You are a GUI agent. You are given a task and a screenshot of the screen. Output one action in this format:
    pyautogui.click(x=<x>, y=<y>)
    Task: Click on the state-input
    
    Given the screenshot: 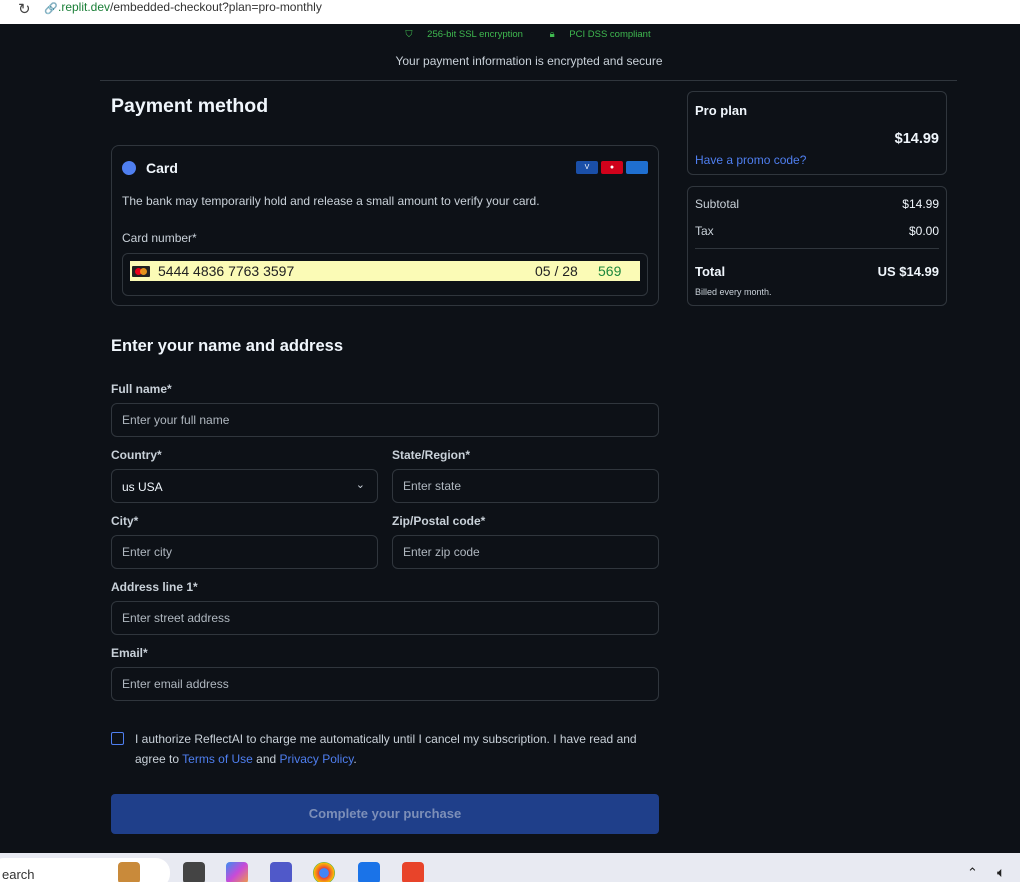 What is the action you would take?
    pyautogui.click(x=525, y=486)
    